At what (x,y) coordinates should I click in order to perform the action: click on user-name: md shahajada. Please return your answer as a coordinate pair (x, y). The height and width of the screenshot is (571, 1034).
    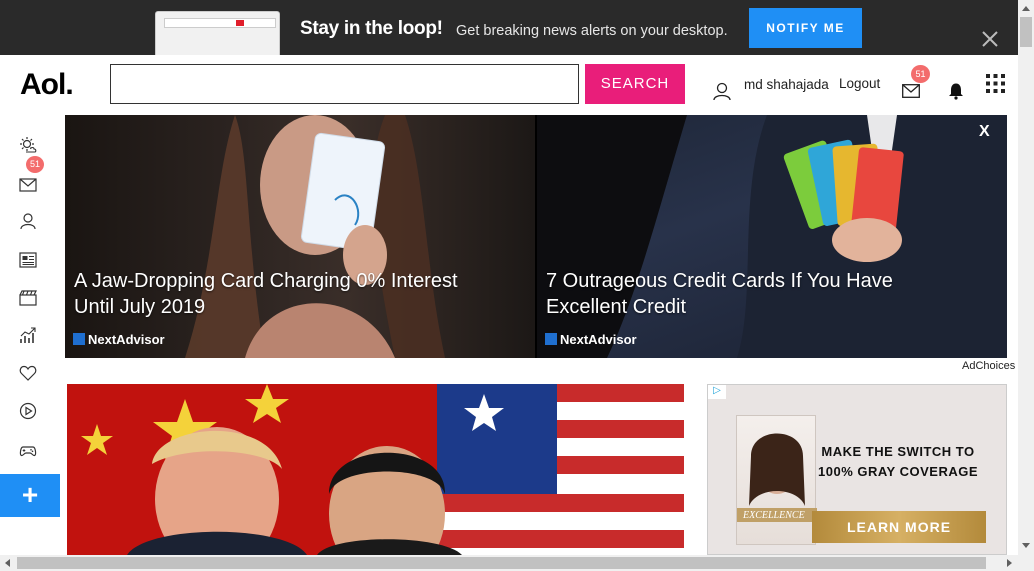
    Looking at the image, I should click on (786, 84).